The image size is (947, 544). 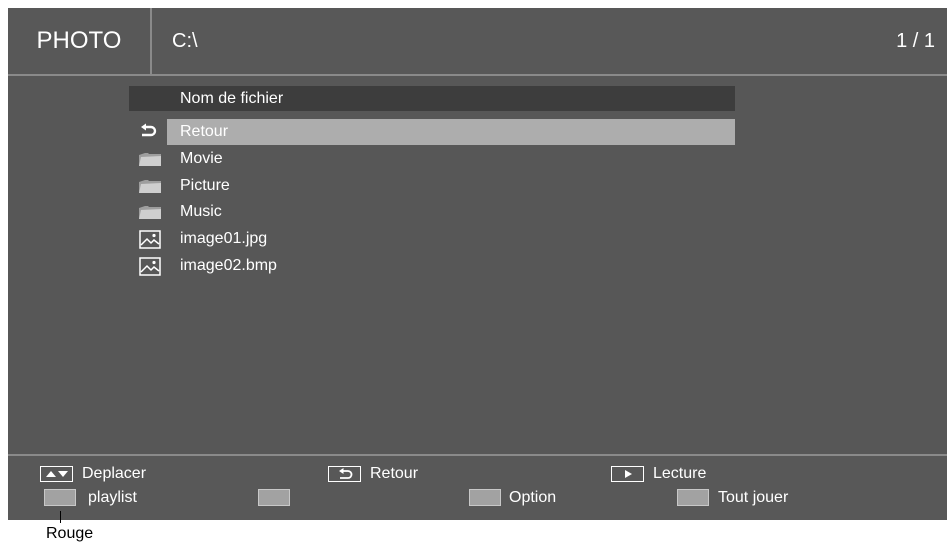 I want to click on list-item-label: Movie, so click(x=201, y=158).